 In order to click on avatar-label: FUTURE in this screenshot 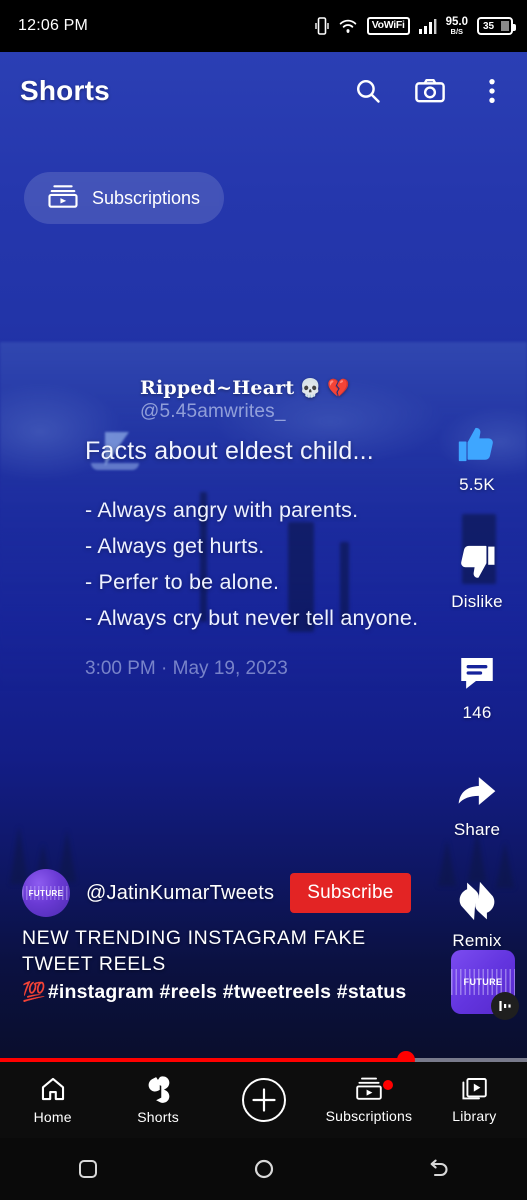, I will do `click(46, 893)`.